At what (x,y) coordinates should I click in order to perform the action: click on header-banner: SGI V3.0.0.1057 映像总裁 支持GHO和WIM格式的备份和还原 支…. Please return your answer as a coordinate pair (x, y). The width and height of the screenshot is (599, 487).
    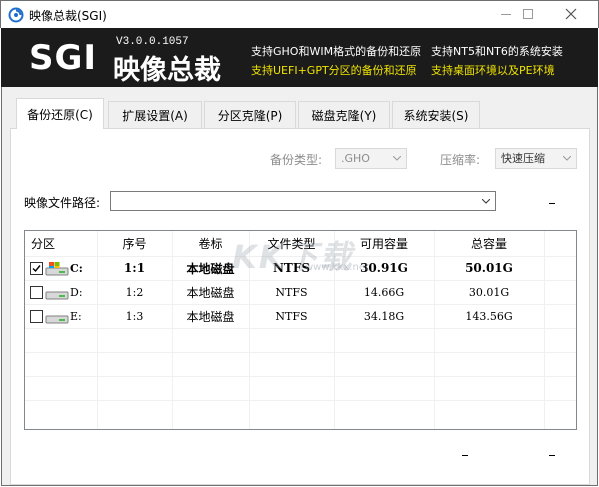
    Looking at the image, I should click on (299, 57).